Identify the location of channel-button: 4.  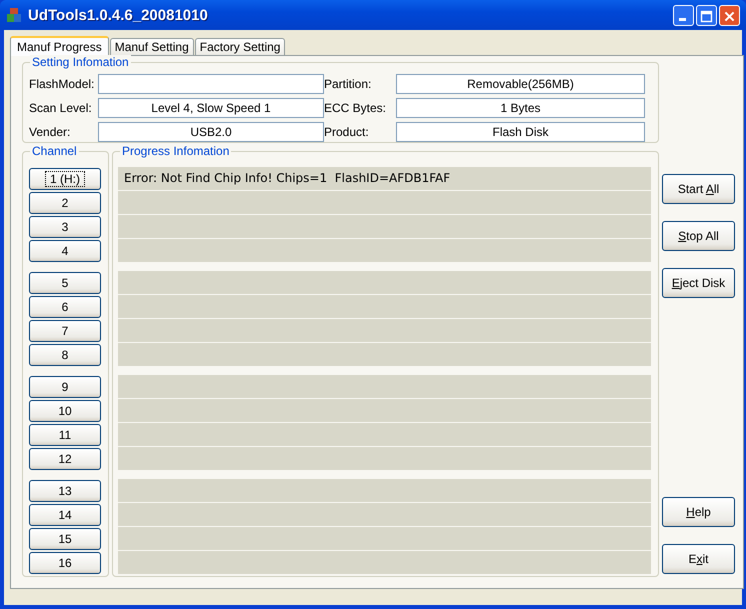
(65, 251).